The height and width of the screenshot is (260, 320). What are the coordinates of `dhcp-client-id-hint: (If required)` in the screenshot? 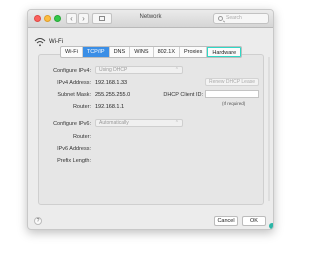 It's located at (234, 103).